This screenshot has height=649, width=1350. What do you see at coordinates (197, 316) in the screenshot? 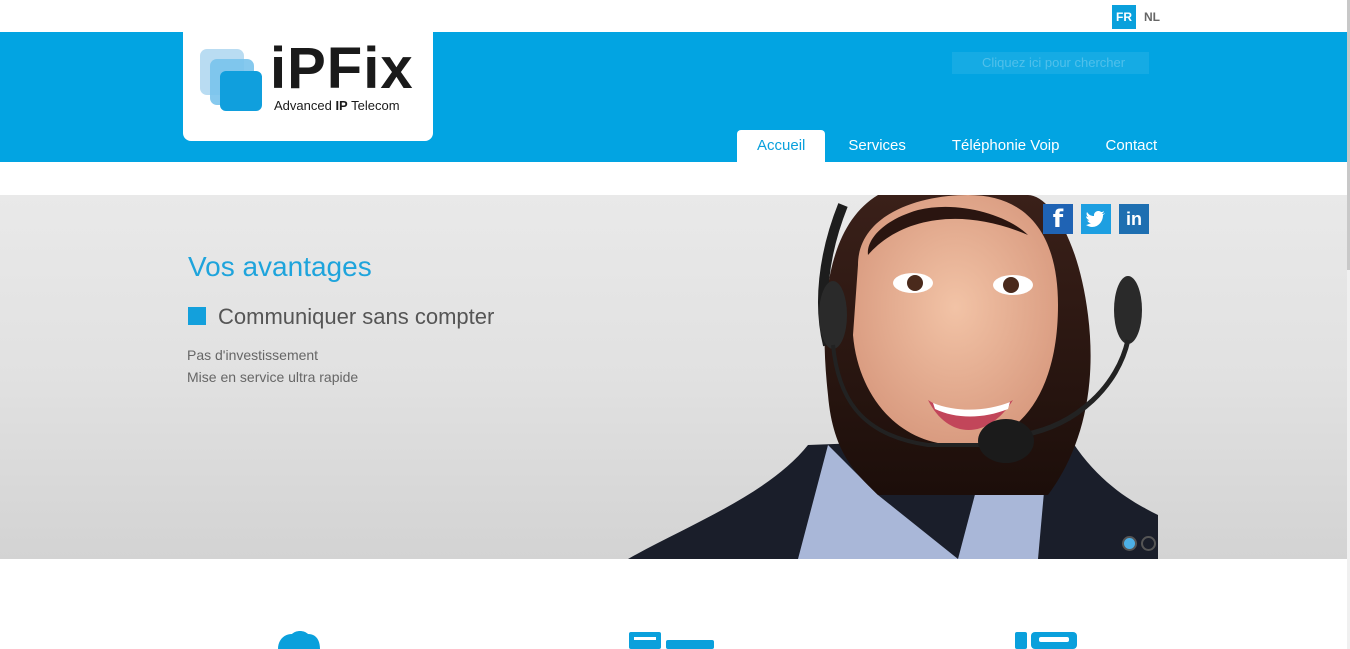
I see `bullet-square-icon` at bounding box center [197, 316].